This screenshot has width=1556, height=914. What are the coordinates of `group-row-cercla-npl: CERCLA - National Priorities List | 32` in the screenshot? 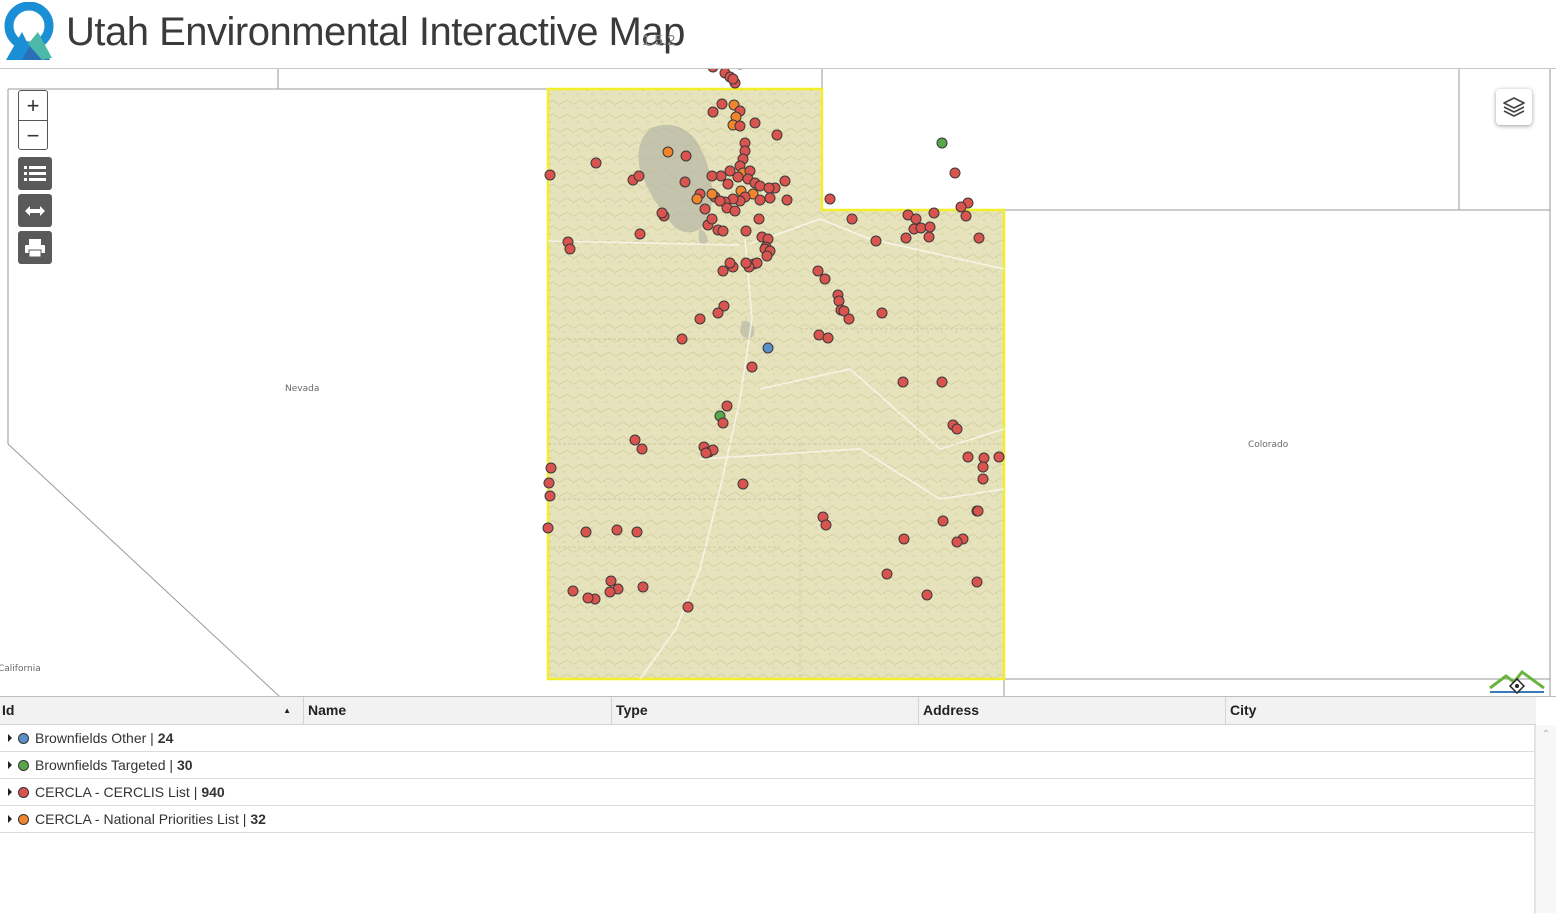 It's located at (767, 819).